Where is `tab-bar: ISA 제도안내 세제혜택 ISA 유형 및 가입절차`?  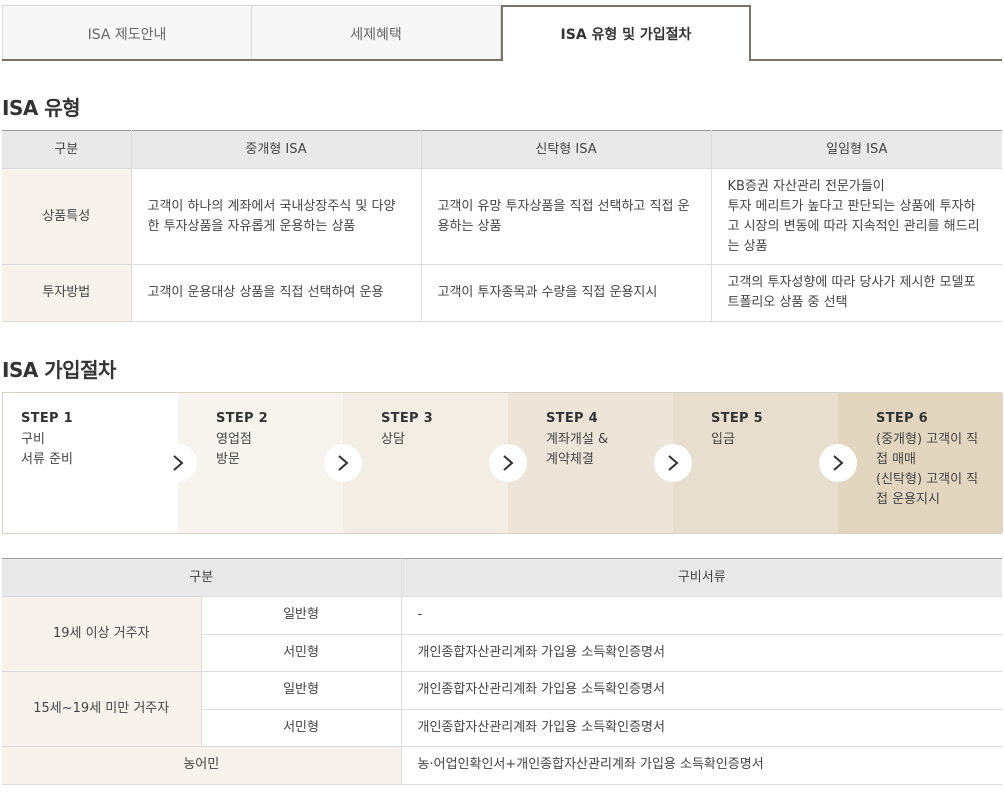
tab-bar: ISA 제도안내 세제혜택 ISA 유형 및 가입절차 is located at coordinates (502, 34).